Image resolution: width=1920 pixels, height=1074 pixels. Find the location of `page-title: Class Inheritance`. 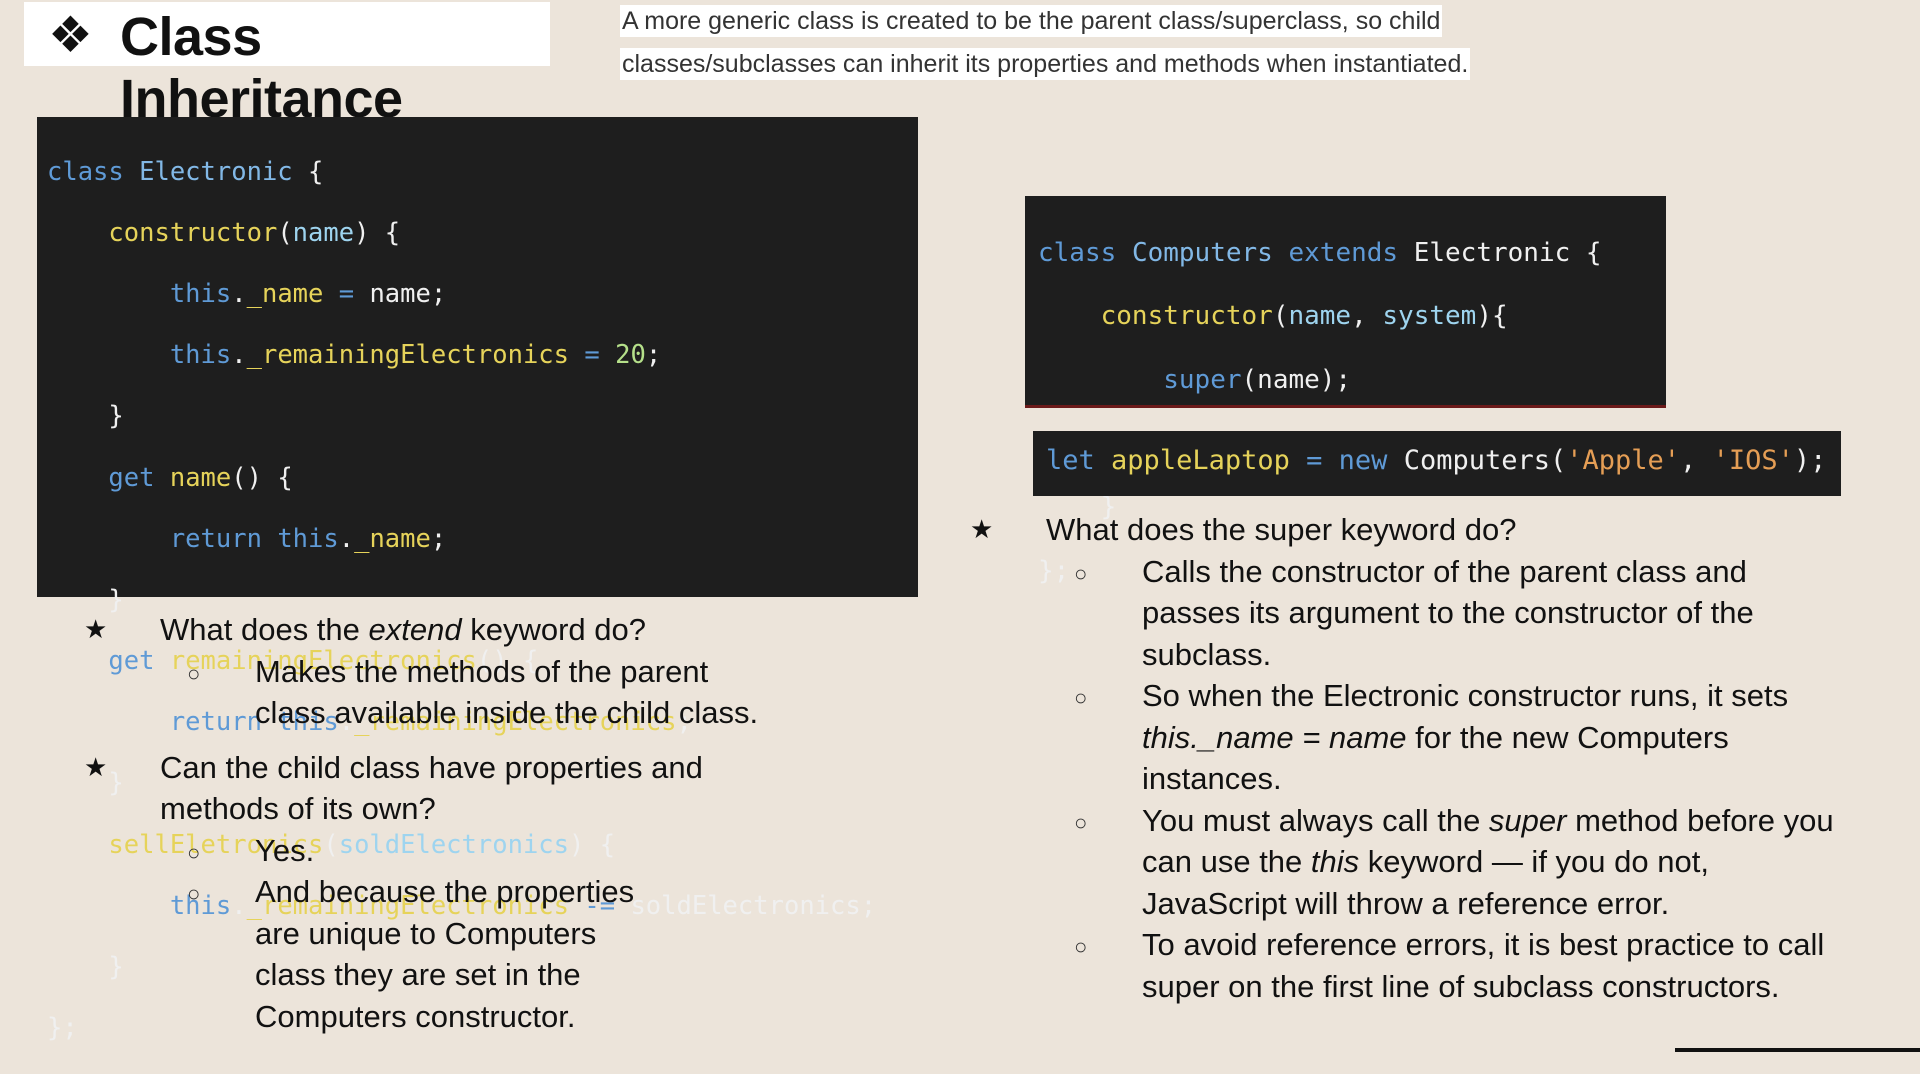

page-title: Class Inheritance is located at coordinates (261, 68).